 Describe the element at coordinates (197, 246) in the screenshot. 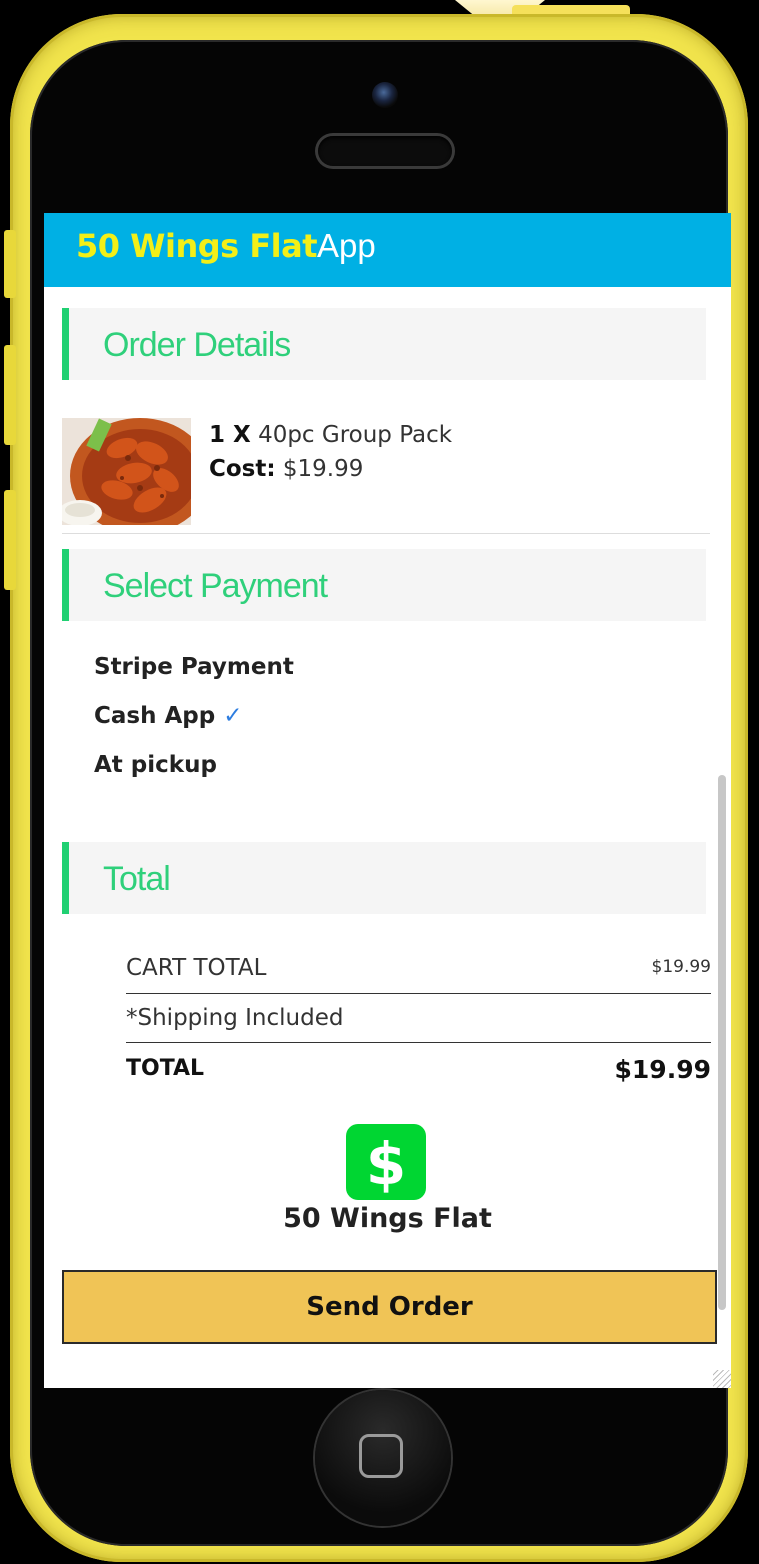

I see `app-title-brand: 50 Wings Flat` at that location.